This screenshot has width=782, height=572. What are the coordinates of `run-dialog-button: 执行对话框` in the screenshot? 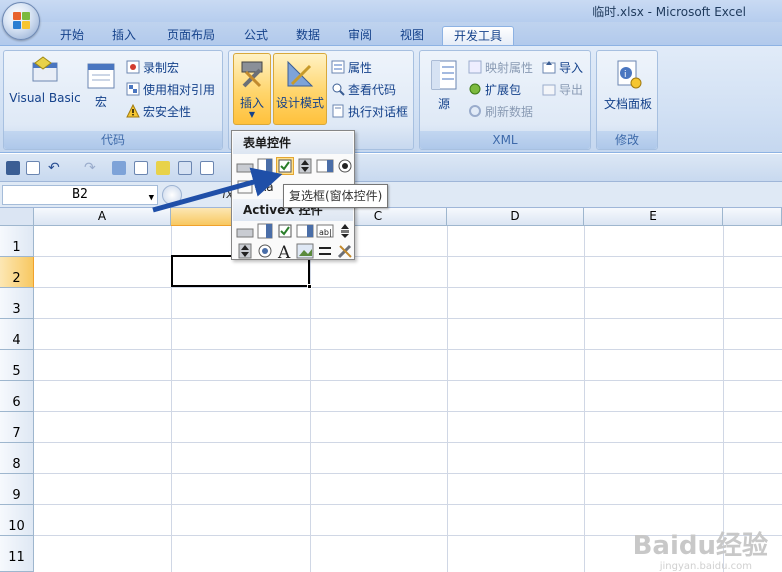 It's located at (369, 112).